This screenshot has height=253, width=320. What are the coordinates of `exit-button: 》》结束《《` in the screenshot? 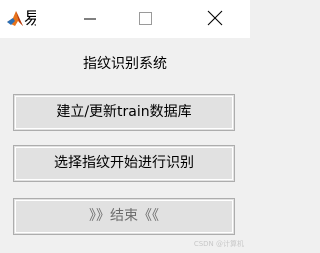 It's located at (124, 216).